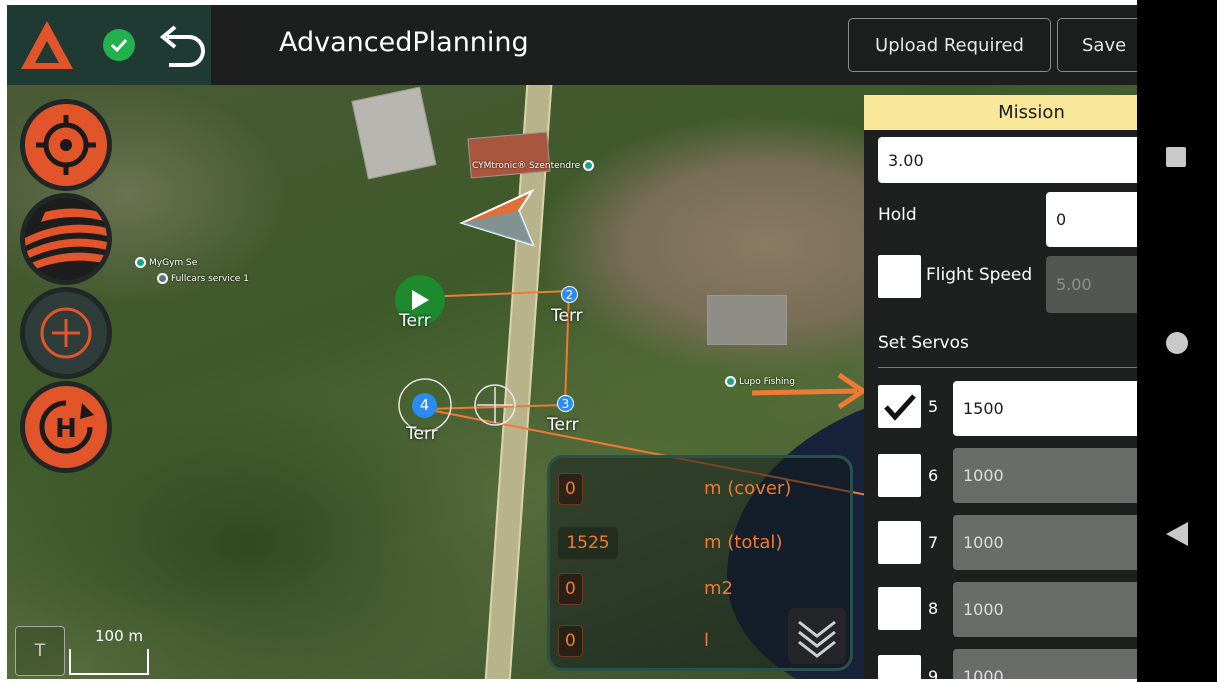 The width and height of the screenshot is (1217, 682). Describe the element at coordinates (565, 403) in the screenshot. I see `waypoint-3-marker: 3` at that location.